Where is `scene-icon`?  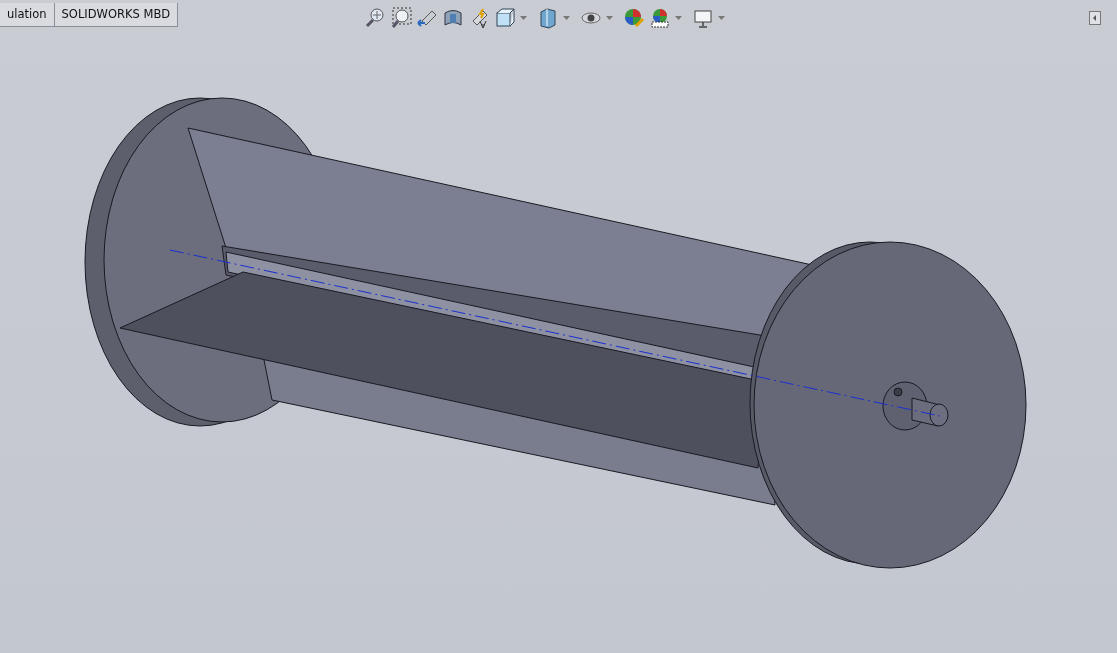
scene-icon is located at coordinates (660, 18).